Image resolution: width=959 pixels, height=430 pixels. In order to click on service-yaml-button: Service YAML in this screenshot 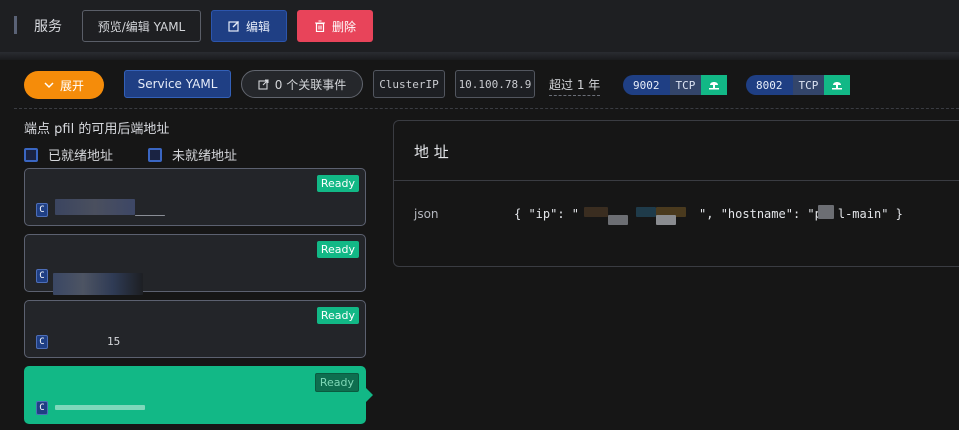, I will do `click(177, 84)`.